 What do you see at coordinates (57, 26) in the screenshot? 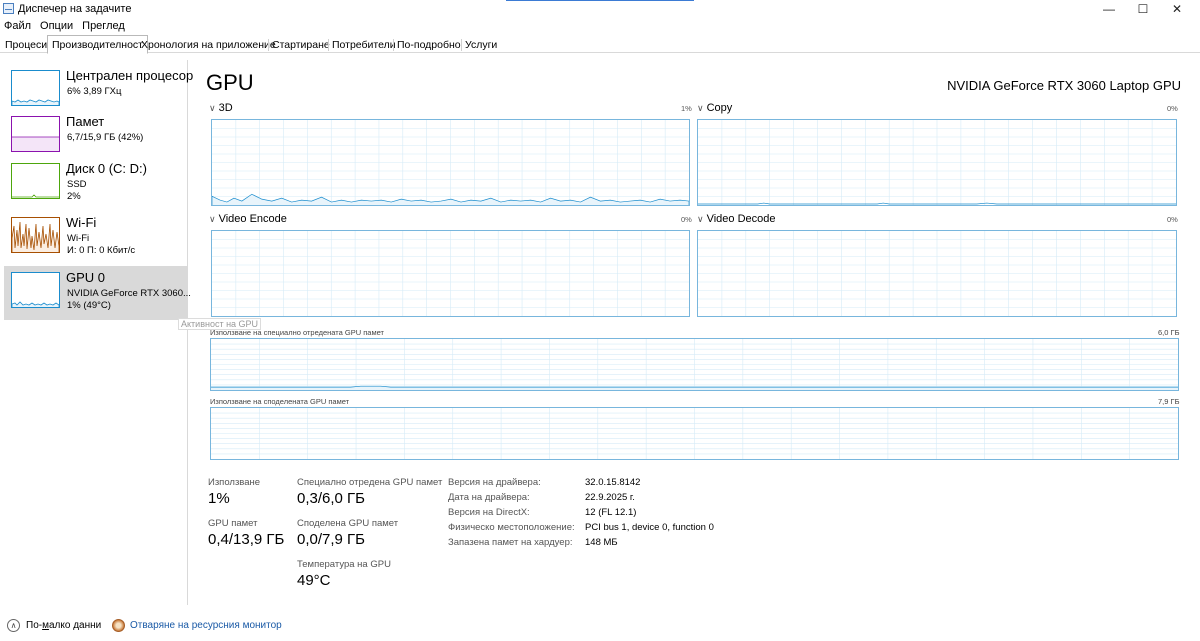
I see `menu-options: Опции` at bounding box center [57, 26].